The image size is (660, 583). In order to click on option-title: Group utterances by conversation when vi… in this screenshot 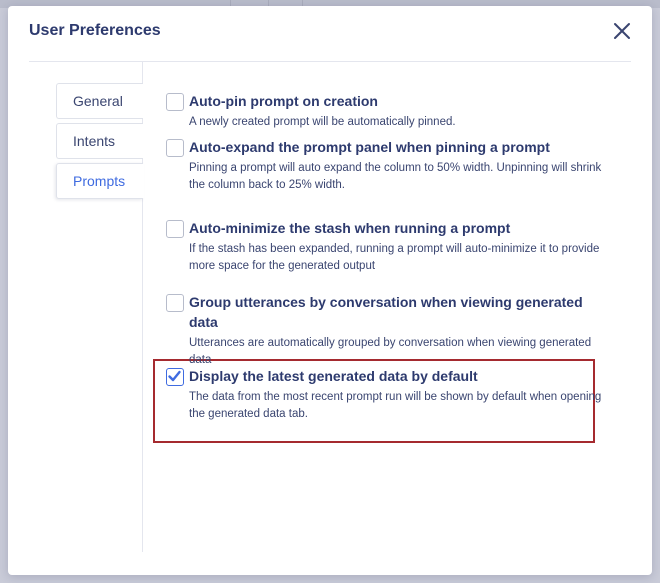, I will do `click(386, 312)`.